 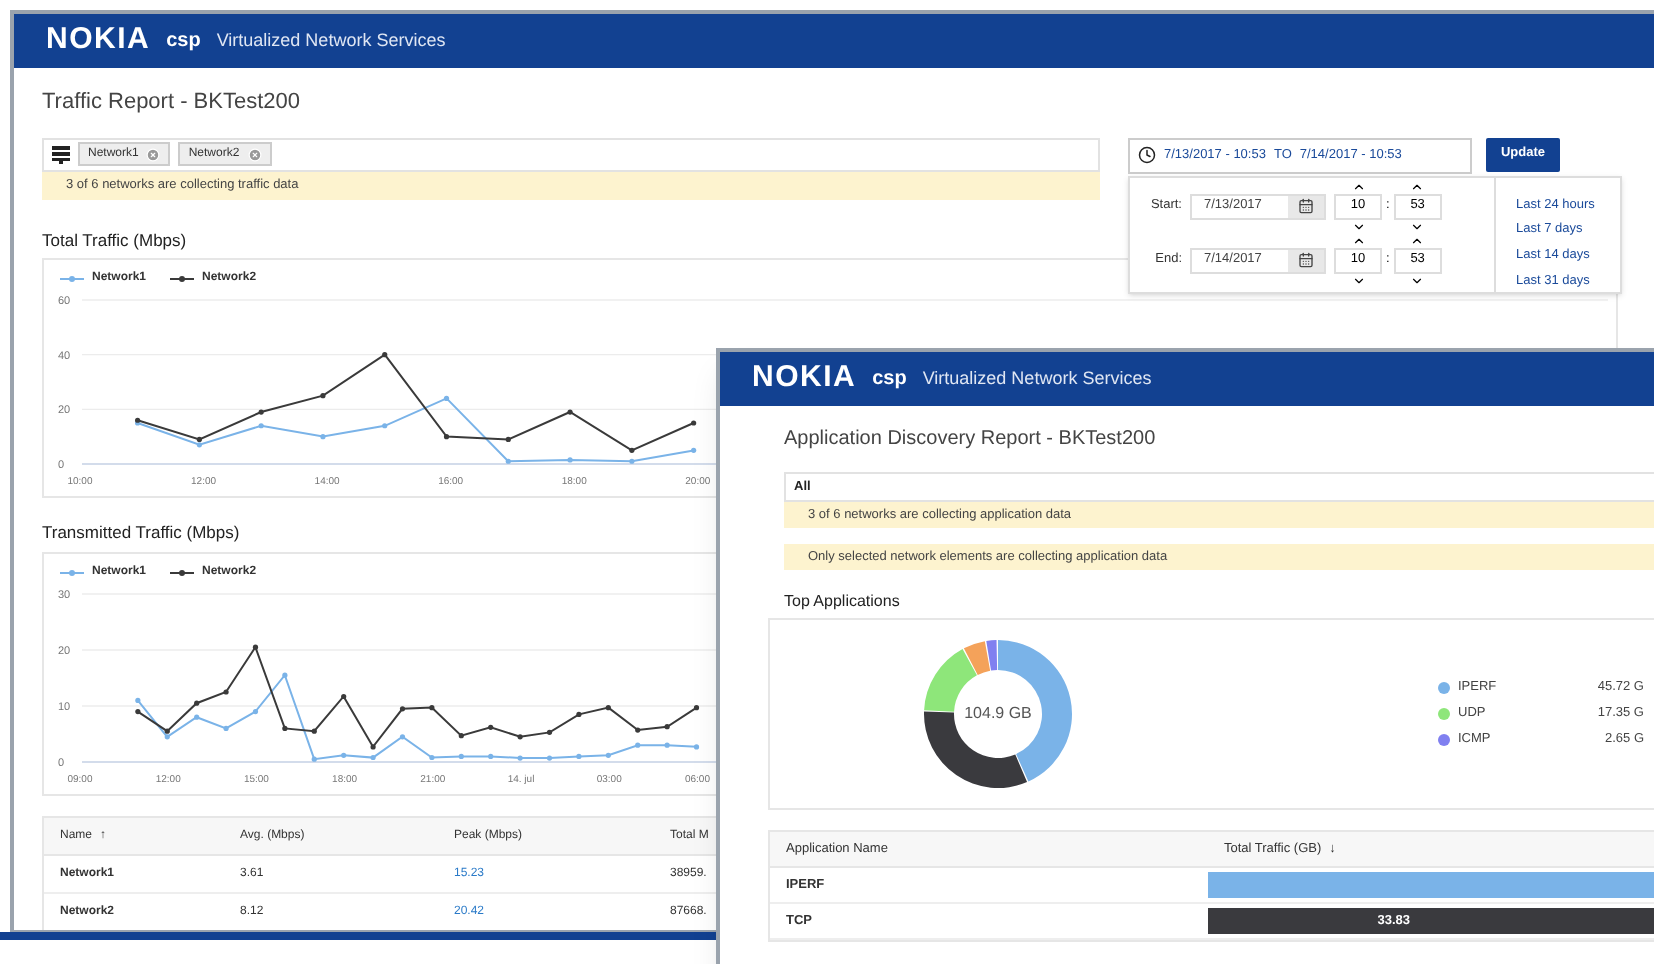 I want to click on section-heading: Top Applications, so click(x=843, y=602).